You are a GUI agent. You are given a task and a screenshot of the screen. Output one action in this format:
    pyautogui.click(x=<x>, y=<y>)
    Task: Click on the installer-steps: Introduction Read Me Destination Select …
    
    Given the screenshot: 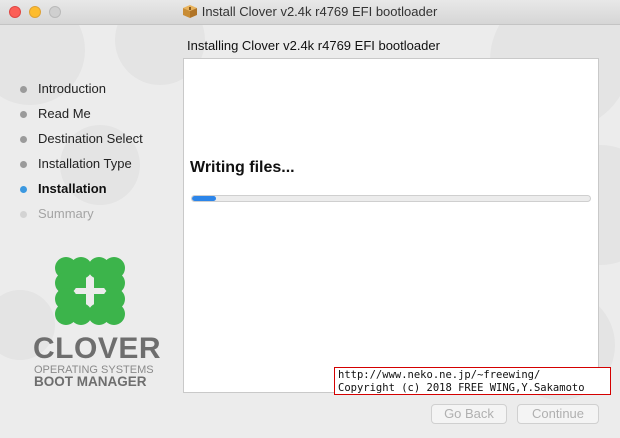 What is the action you would take?
    pyautogui.click(x=100, y=155)
    